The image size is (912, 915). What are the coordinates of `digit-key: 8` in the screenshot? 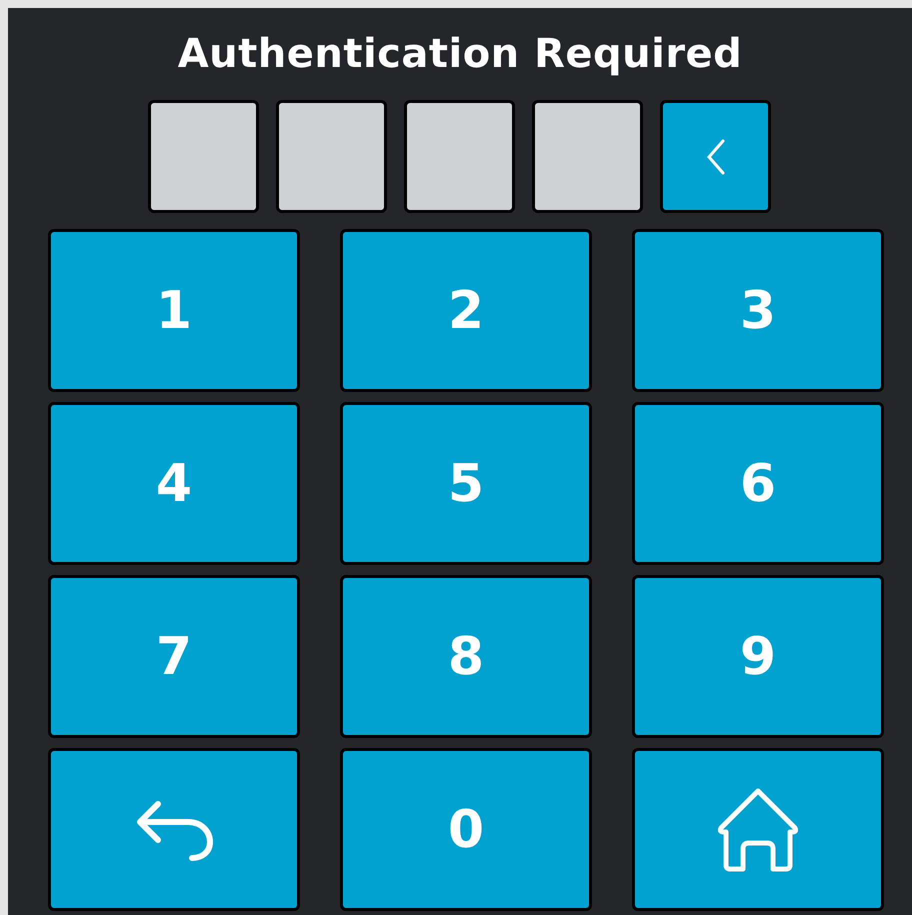 It's located at (466, 656).